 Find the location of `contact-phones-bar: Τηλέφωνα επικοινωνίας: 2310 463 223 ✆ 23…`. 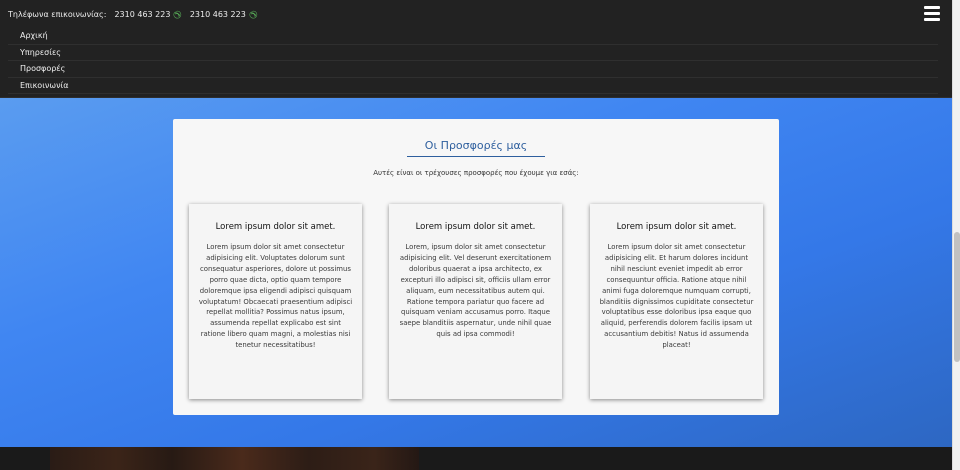

contact-phones-bar: Τηλέφωνα επικοινωνίας: 2310 463 223 ✆ 23… is located at coordinates (476, 14).